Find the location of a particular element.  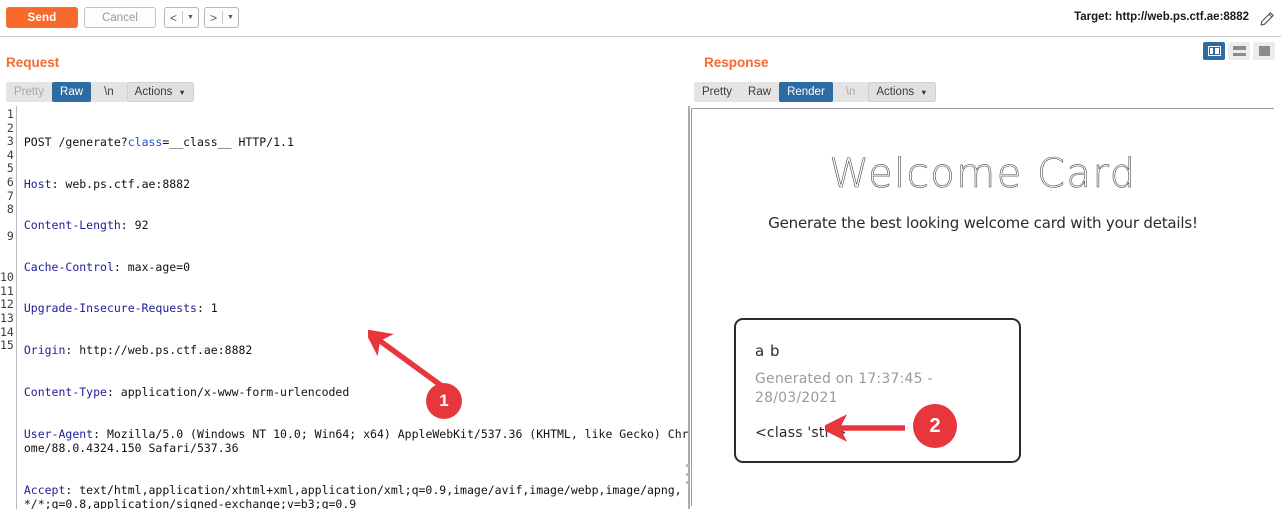

line-number: 14 is located at coordinates (7, 331).